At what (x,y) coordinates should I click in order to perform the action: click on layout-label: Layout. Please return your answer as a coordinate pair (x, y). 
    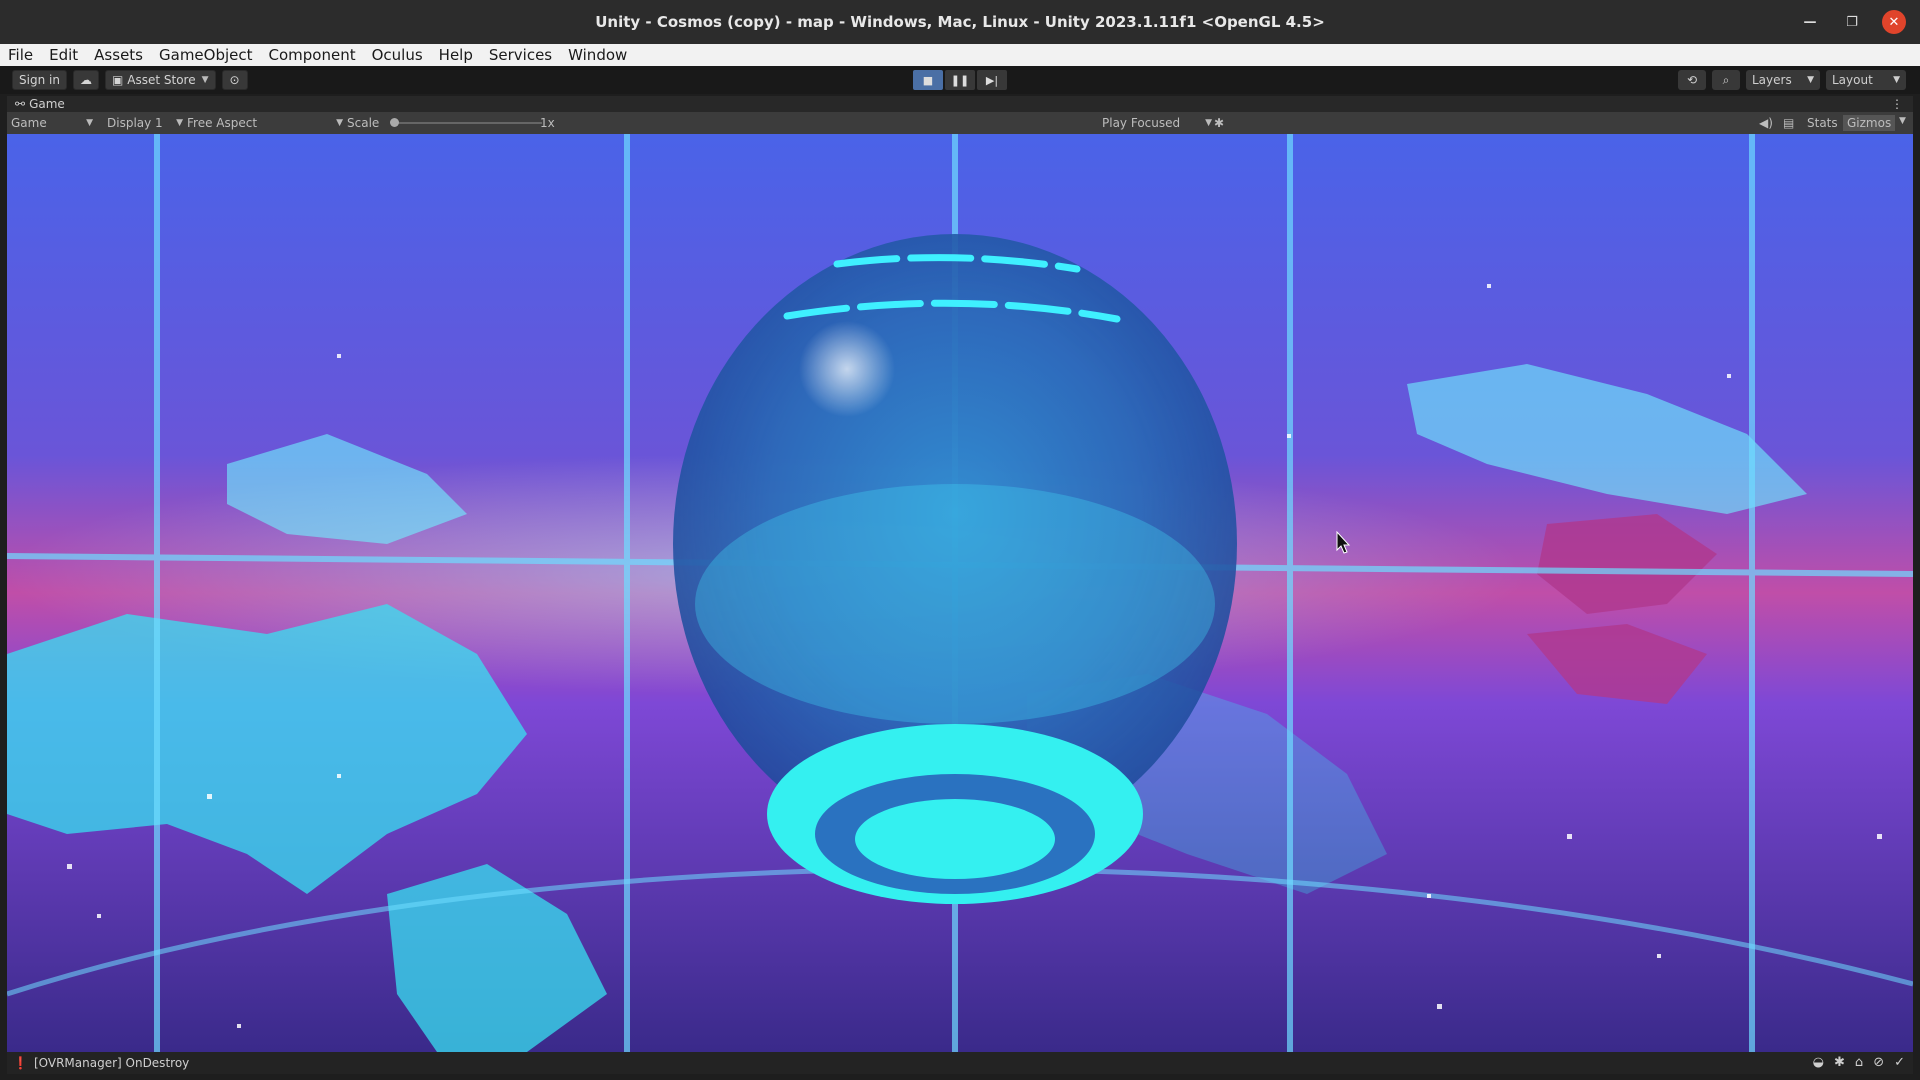
    Looking at the image, I should click on (1852, 80).